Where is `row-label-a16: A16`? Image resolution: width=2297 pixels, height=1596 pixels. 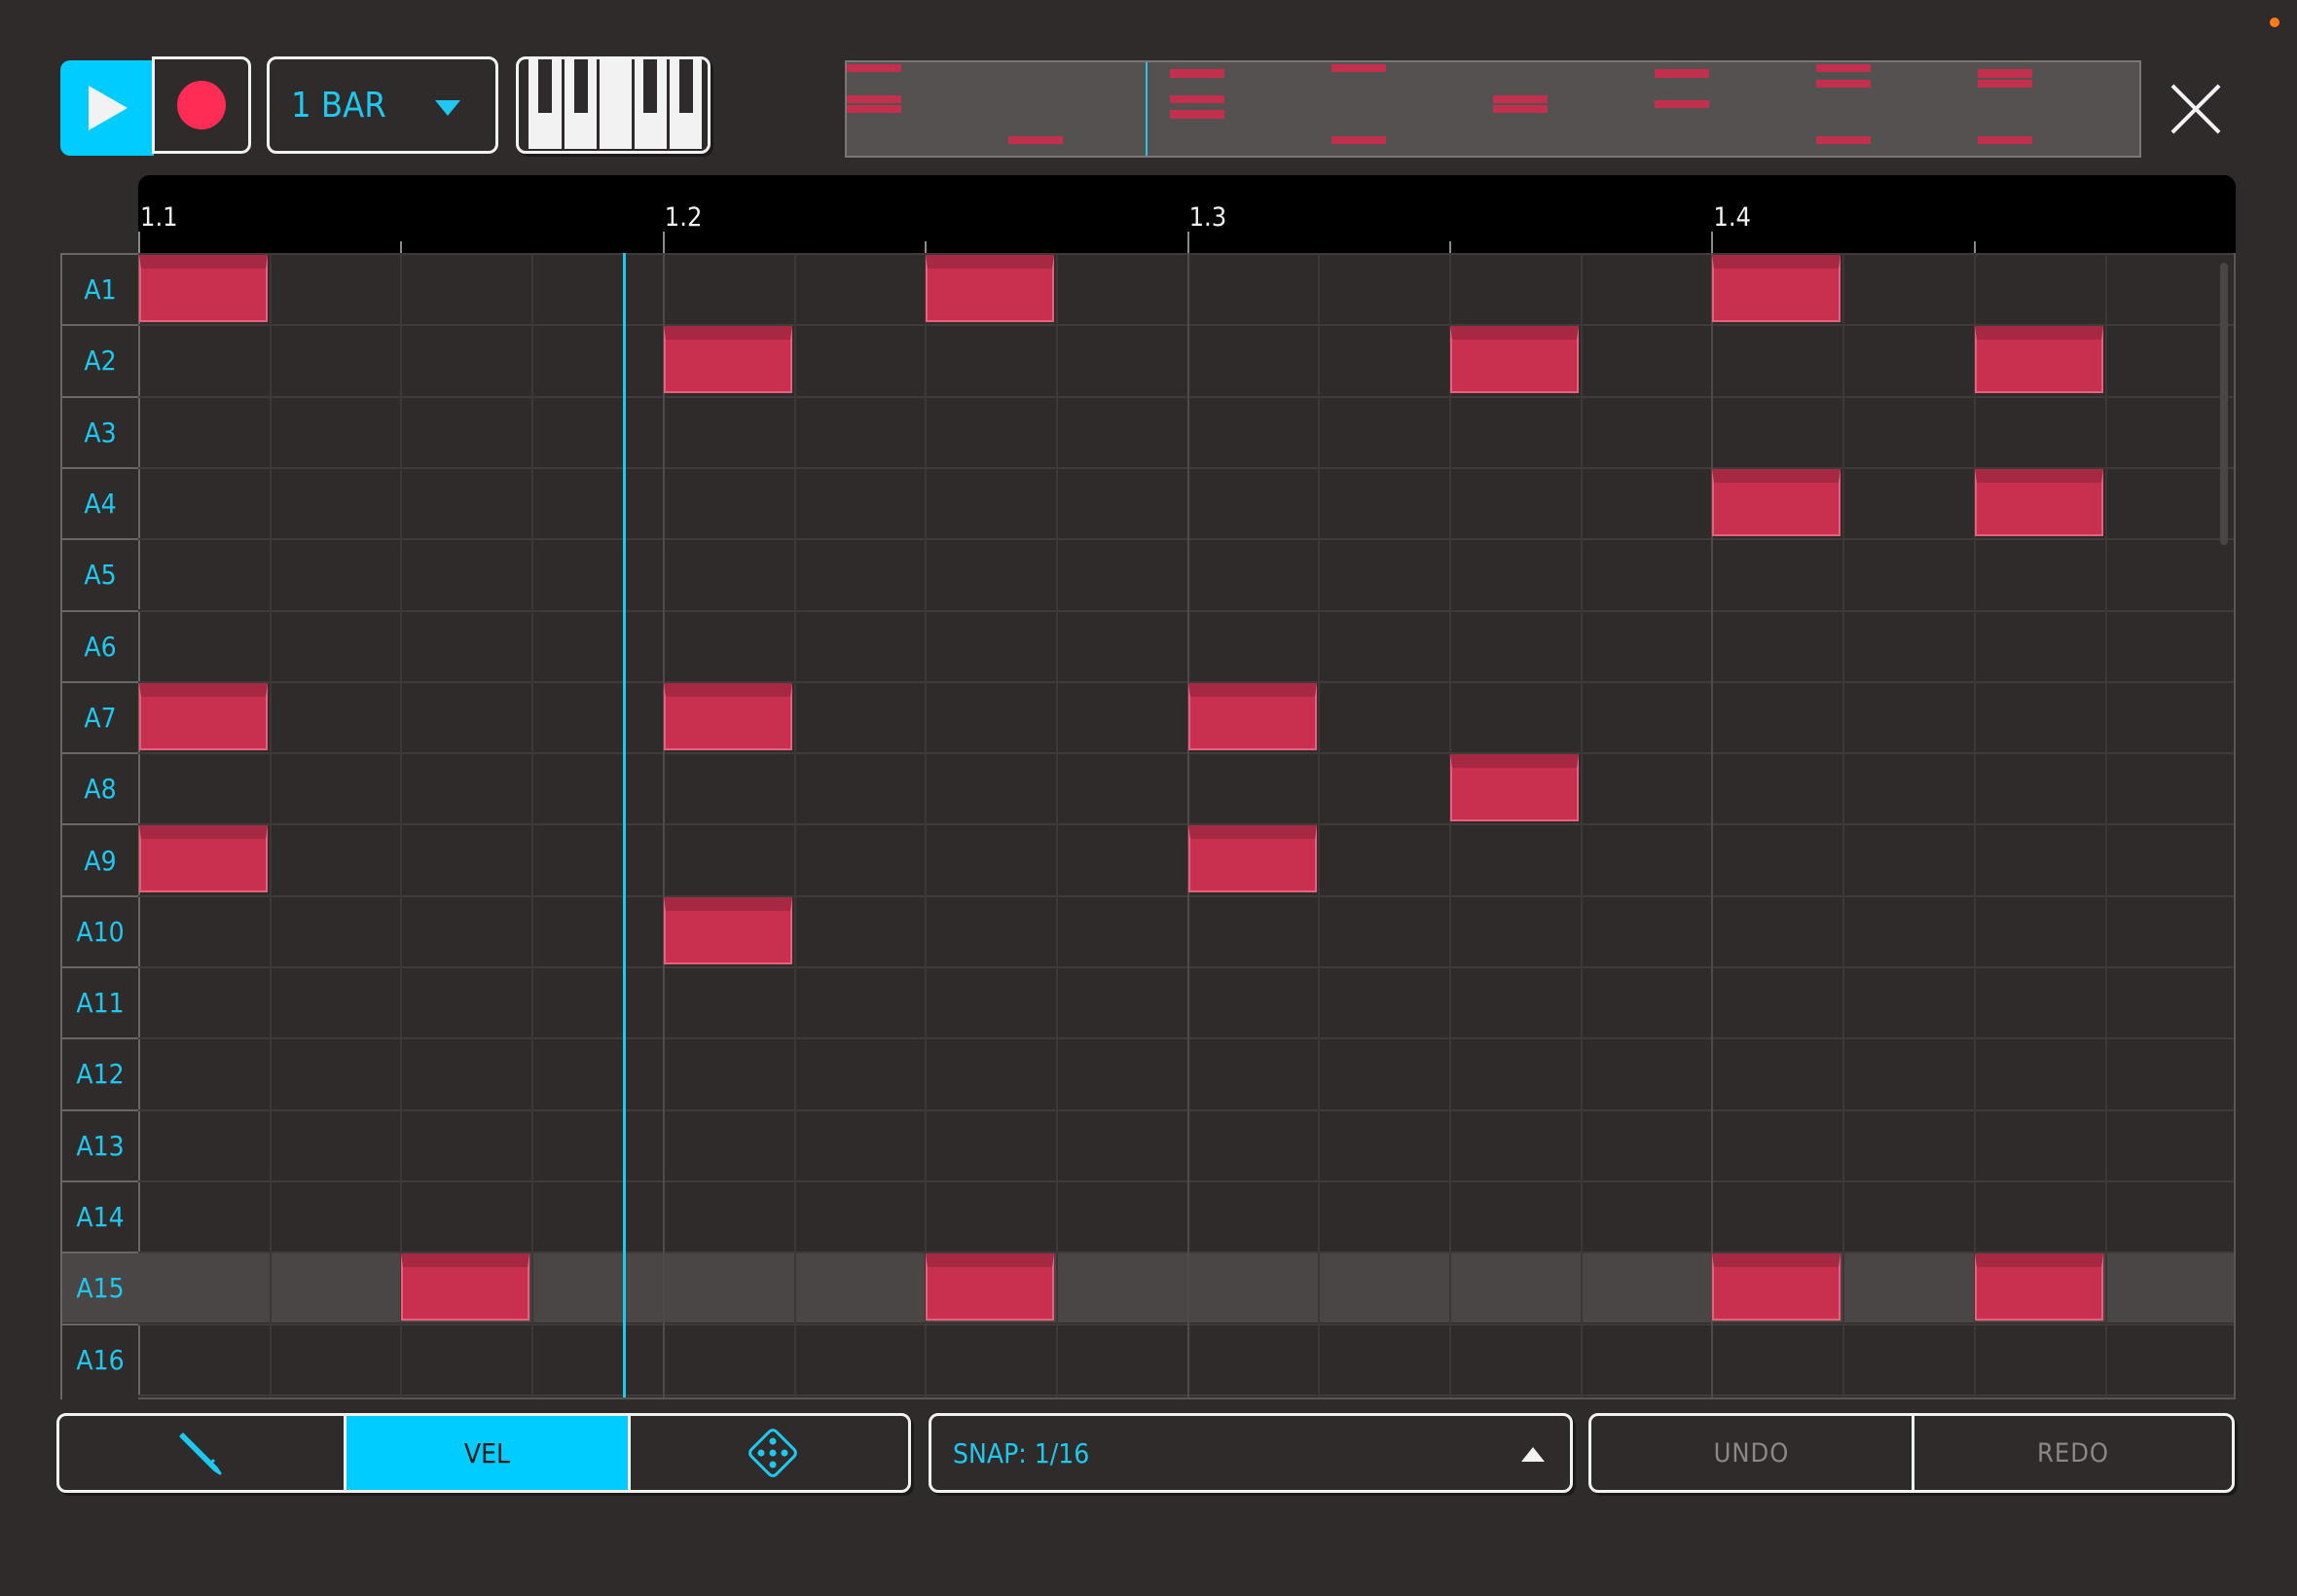
row-label-a16: A16 is located at coordinates (101, 1359).